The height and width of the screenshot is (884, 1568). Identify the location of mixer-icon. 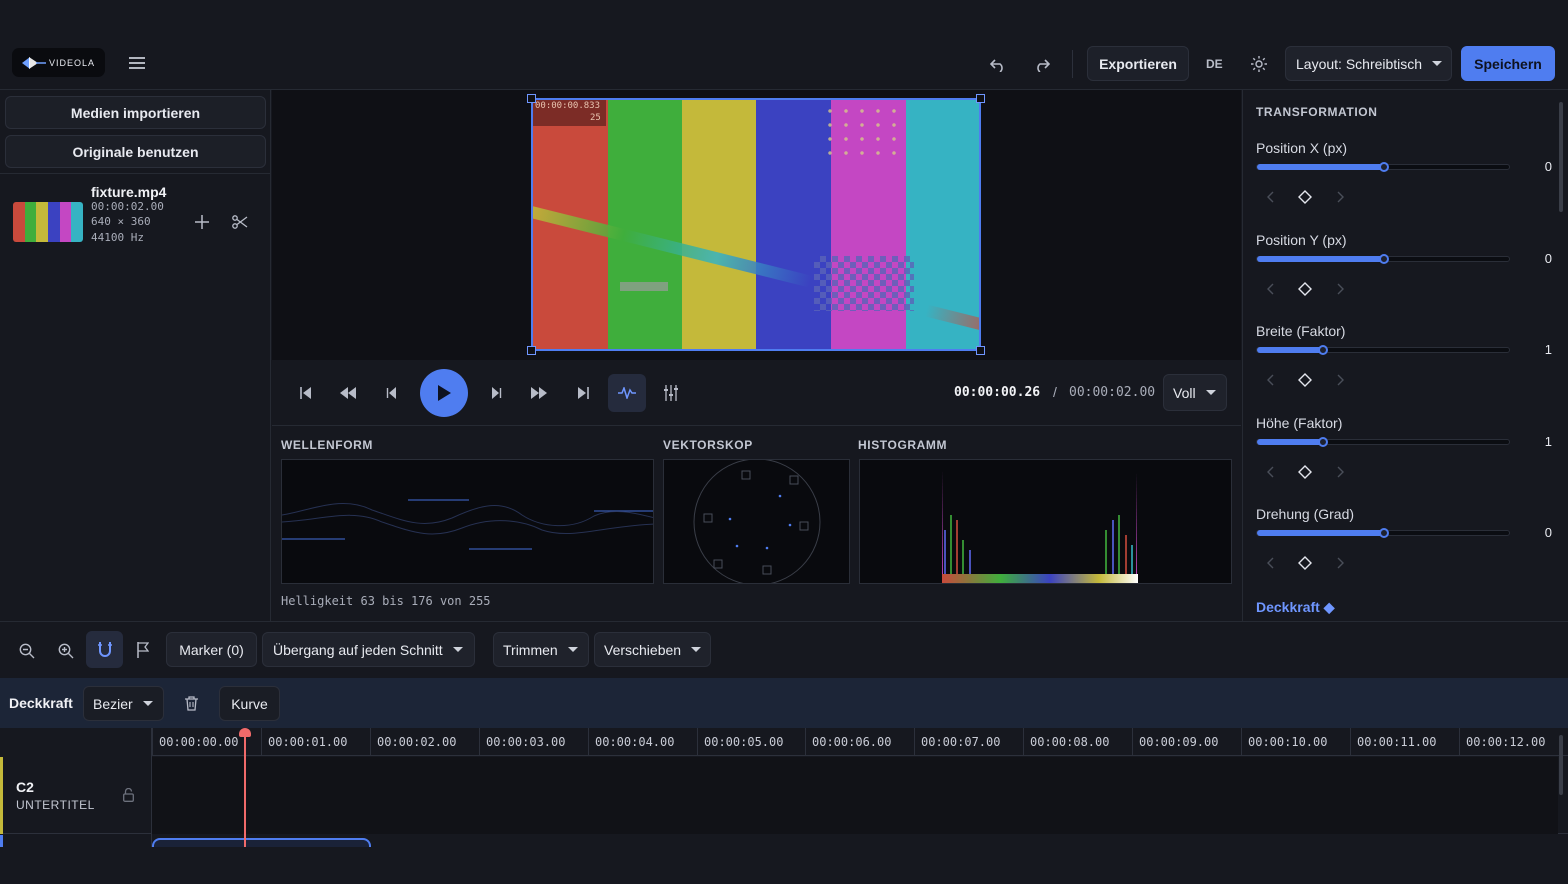
(671, 393).